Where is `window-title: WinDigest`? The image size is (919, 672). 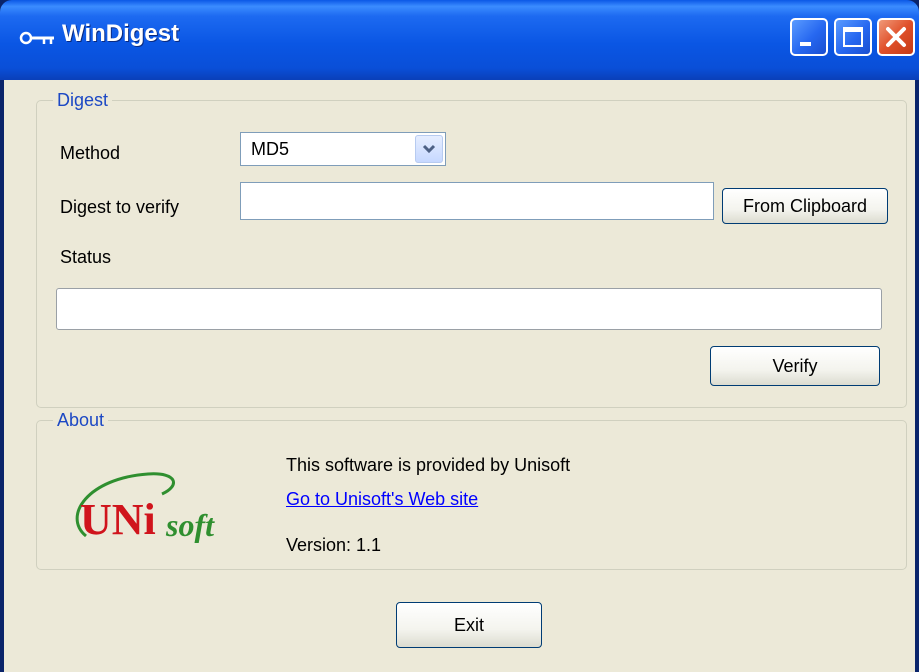 window-title: WinDigest is located at coordinates (121, 33).